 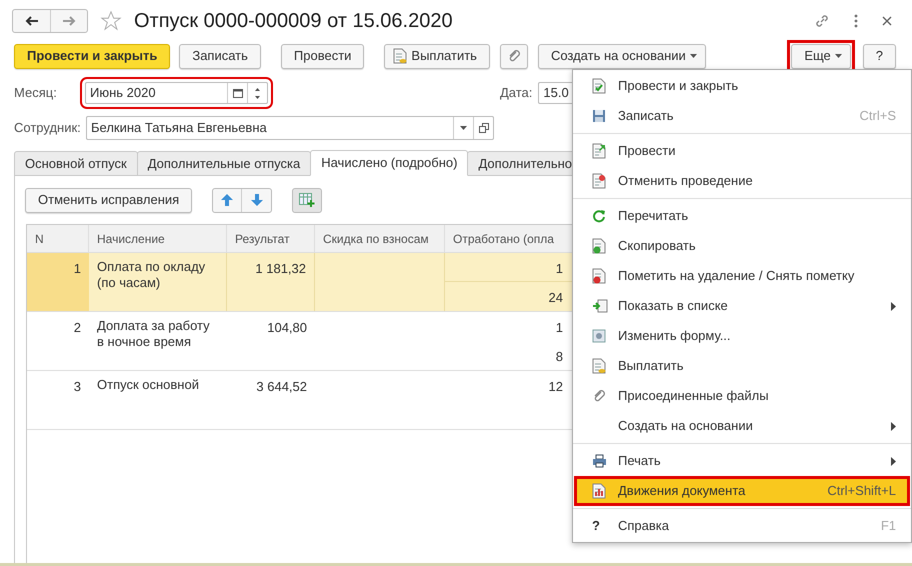 I want to click on open-window-icon, so click(x=483, y=128).